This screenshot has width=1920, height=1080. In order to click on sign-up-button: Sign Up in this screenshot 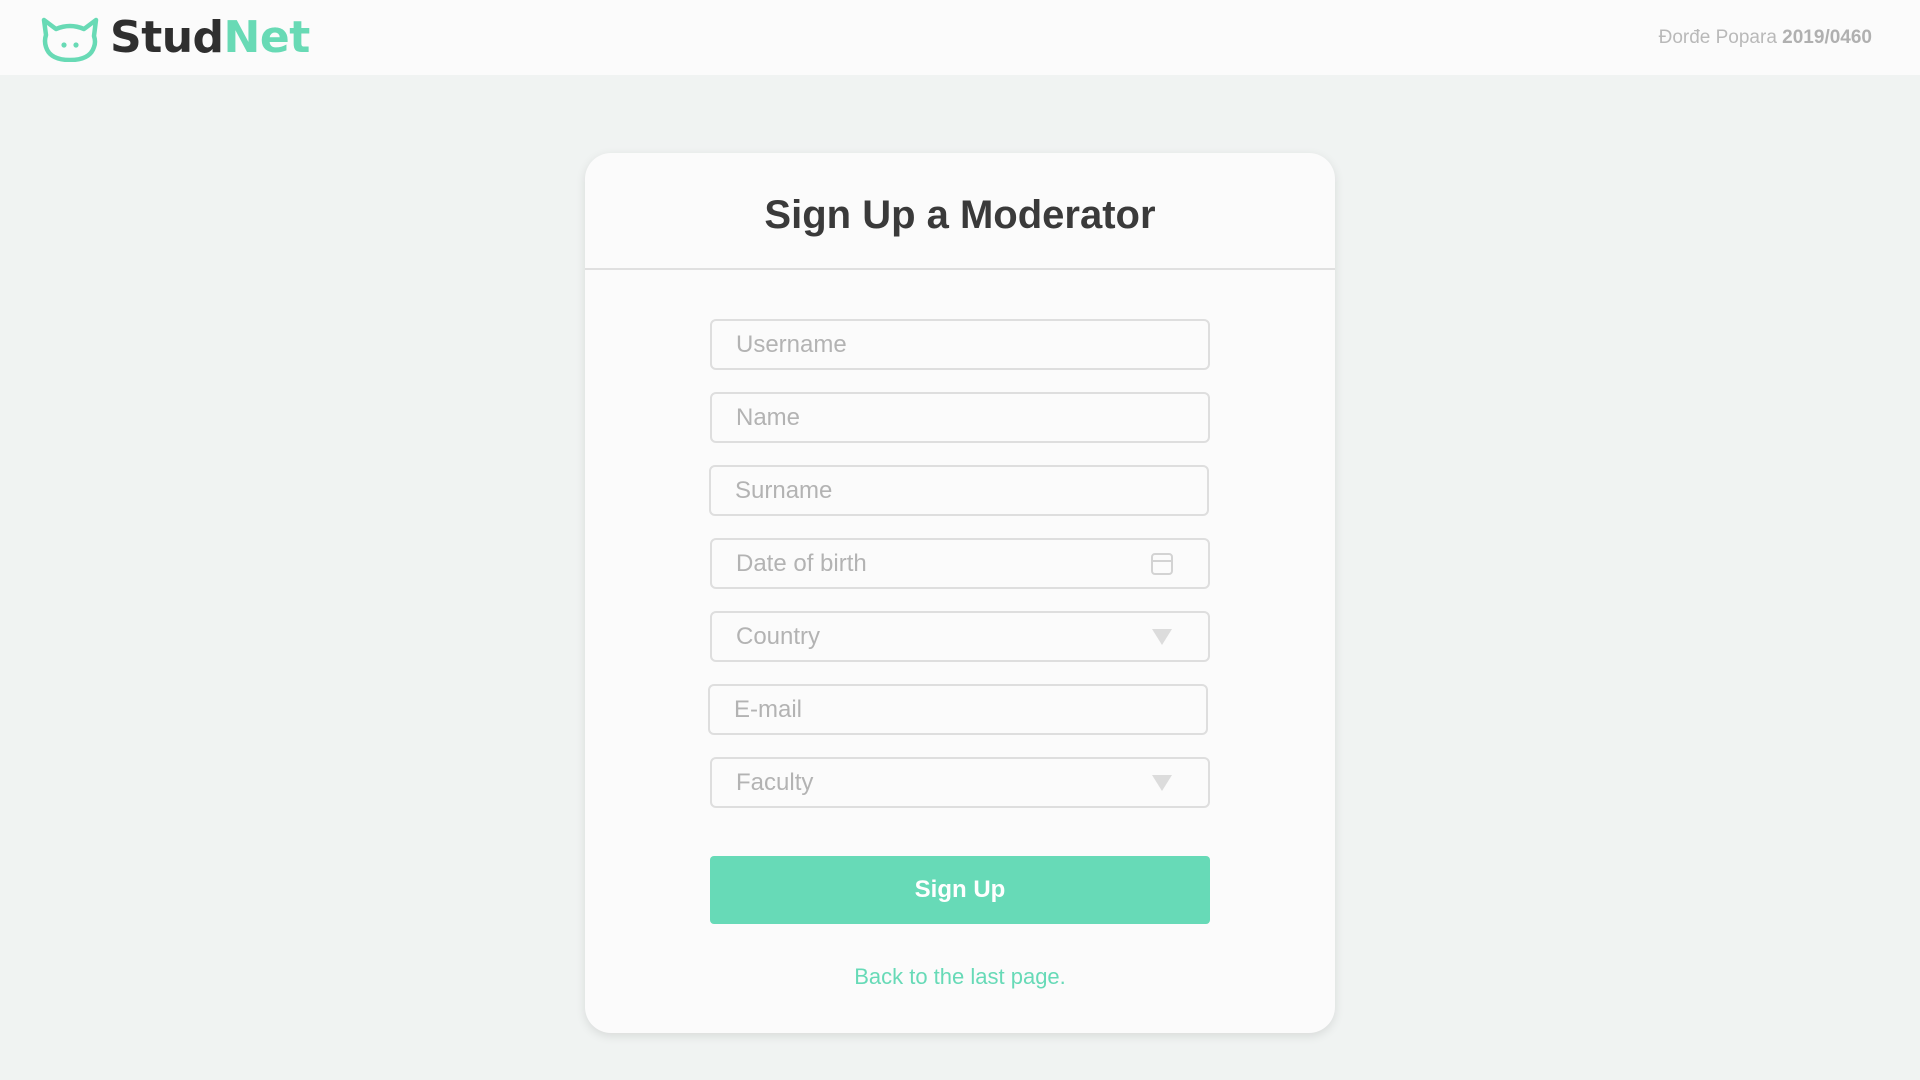, I will do `click(960, 890)`.